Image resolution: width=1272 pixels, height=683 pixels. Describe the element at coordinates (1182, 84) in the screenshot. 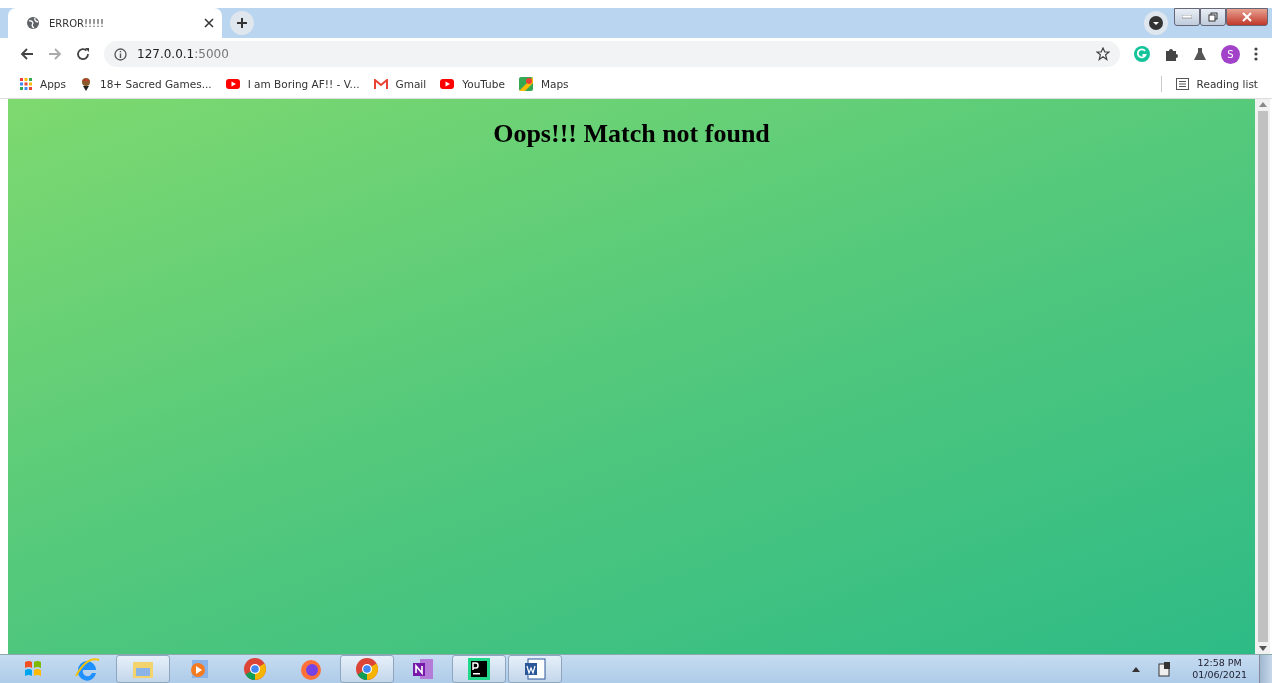

I see `list-icon` at that location.